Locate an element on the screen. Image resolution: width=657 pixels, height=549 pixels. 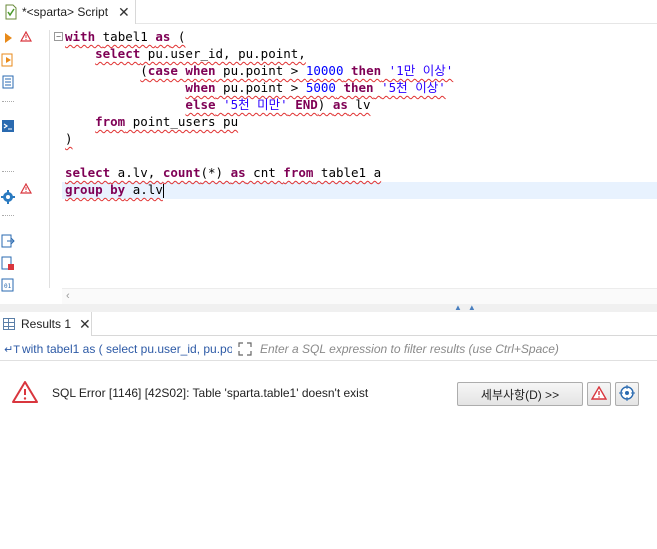
code-token: ( is located at coordinates (144, 70).